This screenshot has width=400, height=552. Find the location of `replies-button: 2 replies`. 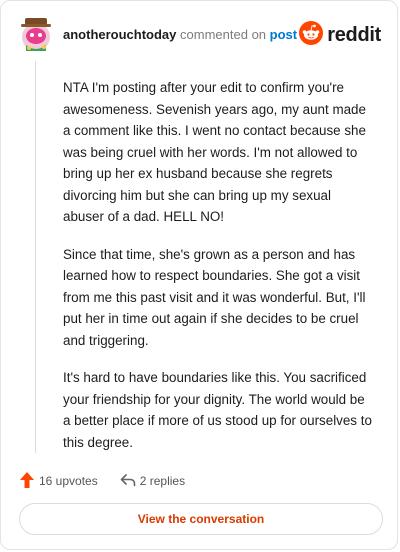

replies-button: 2 replies is located at coordinates (152, 481).